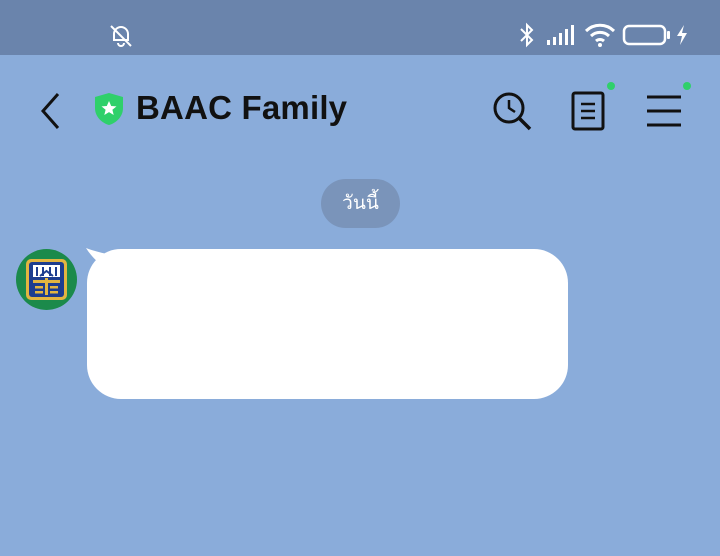 This screenshot has width=720, height=556. Describe the element at coordinates (664, 111) in the screenshot. I see `menu-icon` at that location.